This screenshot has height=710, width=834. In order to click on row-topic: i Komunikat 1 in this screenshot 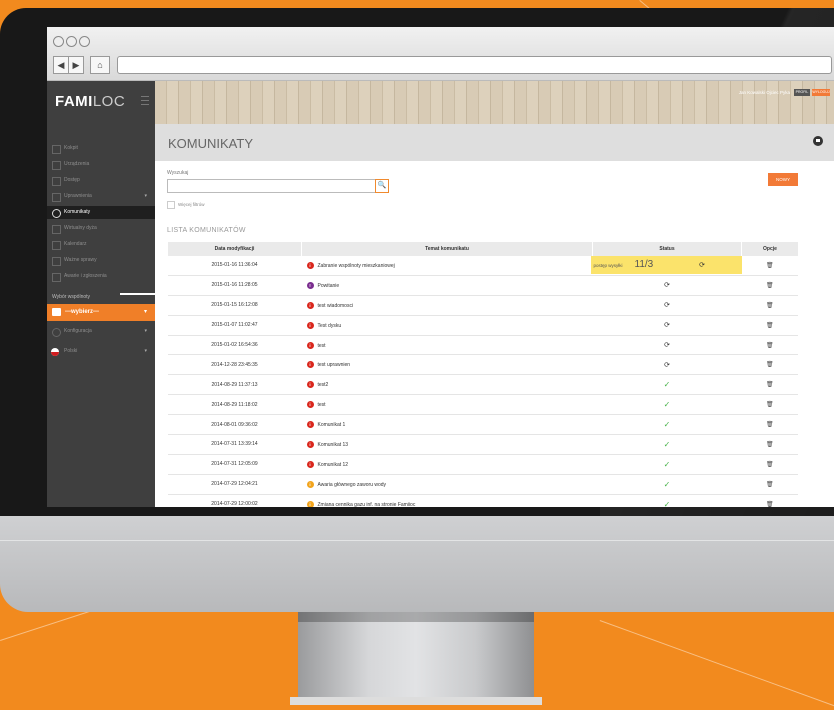, I will do `click(447, 425)`.